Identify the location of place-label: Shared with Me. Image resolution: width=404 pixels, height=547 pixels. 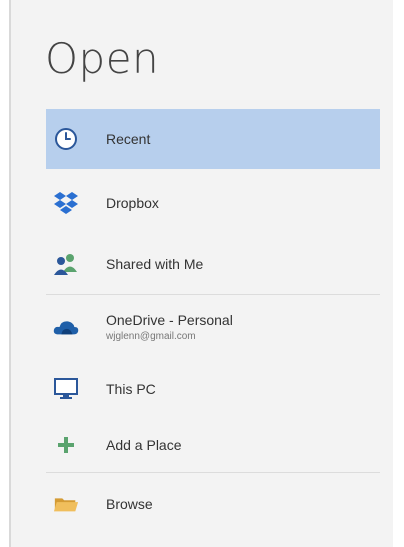
(155, 263).